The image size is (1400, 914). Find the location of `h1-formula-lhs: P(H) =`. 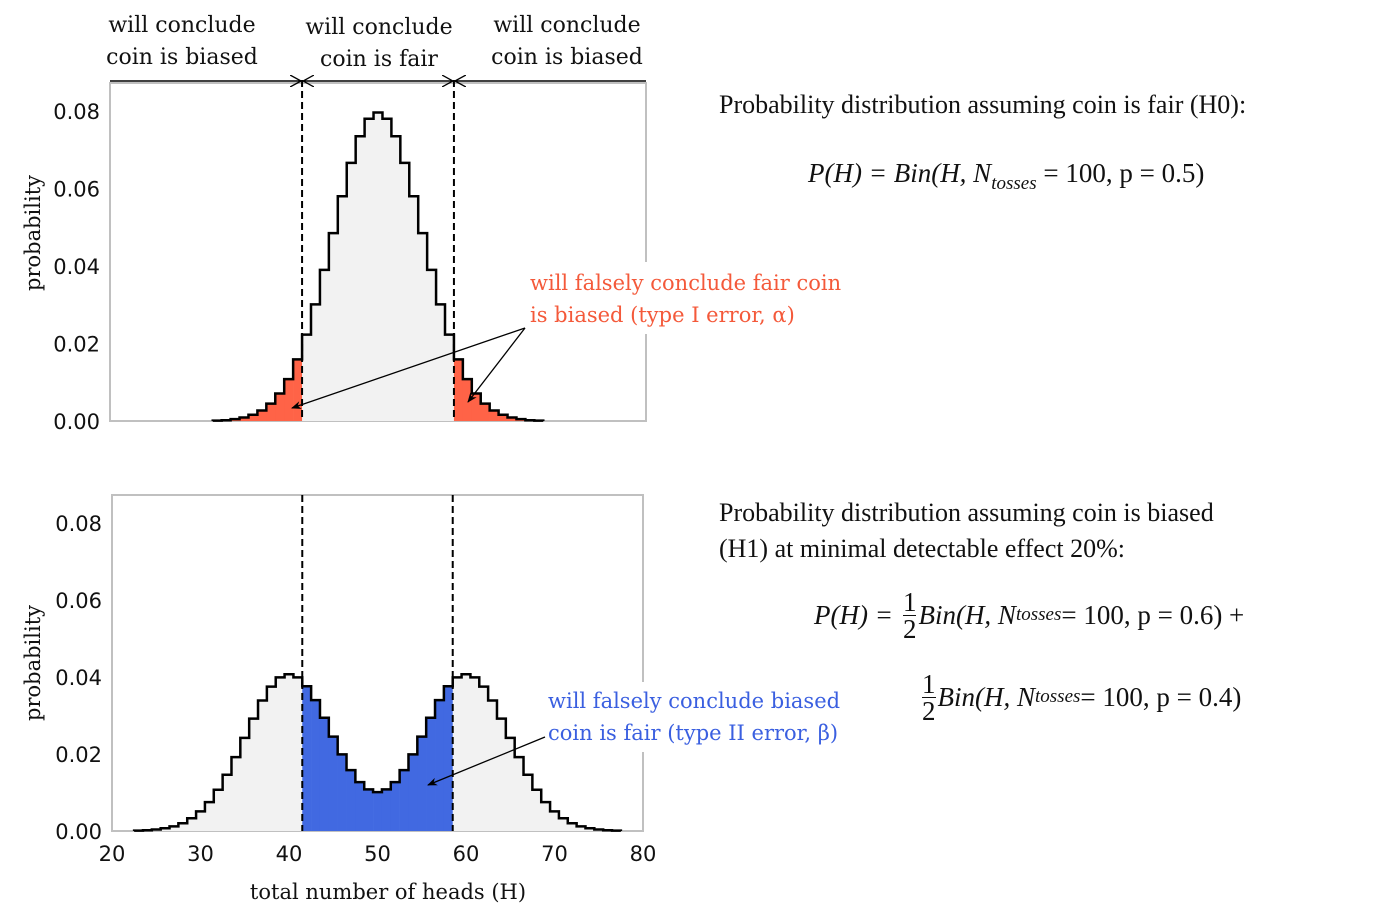

h1-formula-lhs: P(H) = is located at coordinates (853, 615).